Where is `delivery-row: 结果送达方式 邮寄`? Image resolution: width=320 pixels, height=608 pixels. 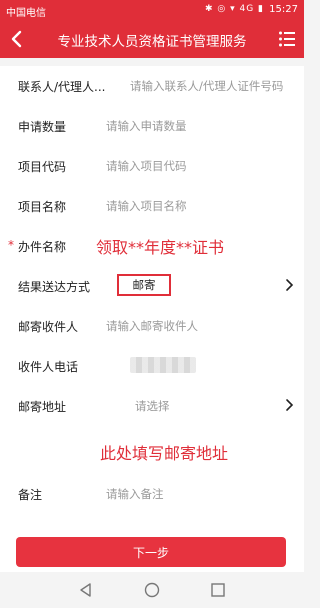
delivery-row: 结果送达方式 邮寄 is located at coordinates (152, 286).